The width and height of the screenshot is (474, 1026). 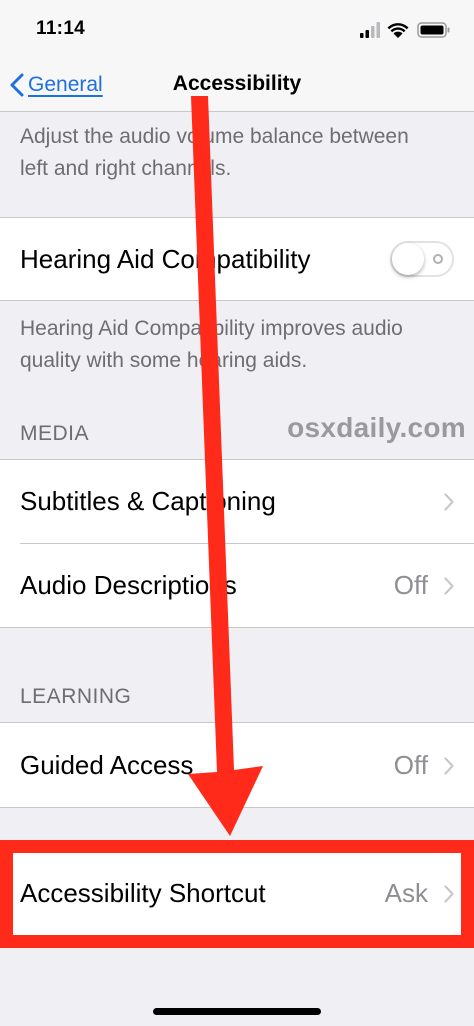 I want to click on chevron-left-icon, so click(x=17, y=85).